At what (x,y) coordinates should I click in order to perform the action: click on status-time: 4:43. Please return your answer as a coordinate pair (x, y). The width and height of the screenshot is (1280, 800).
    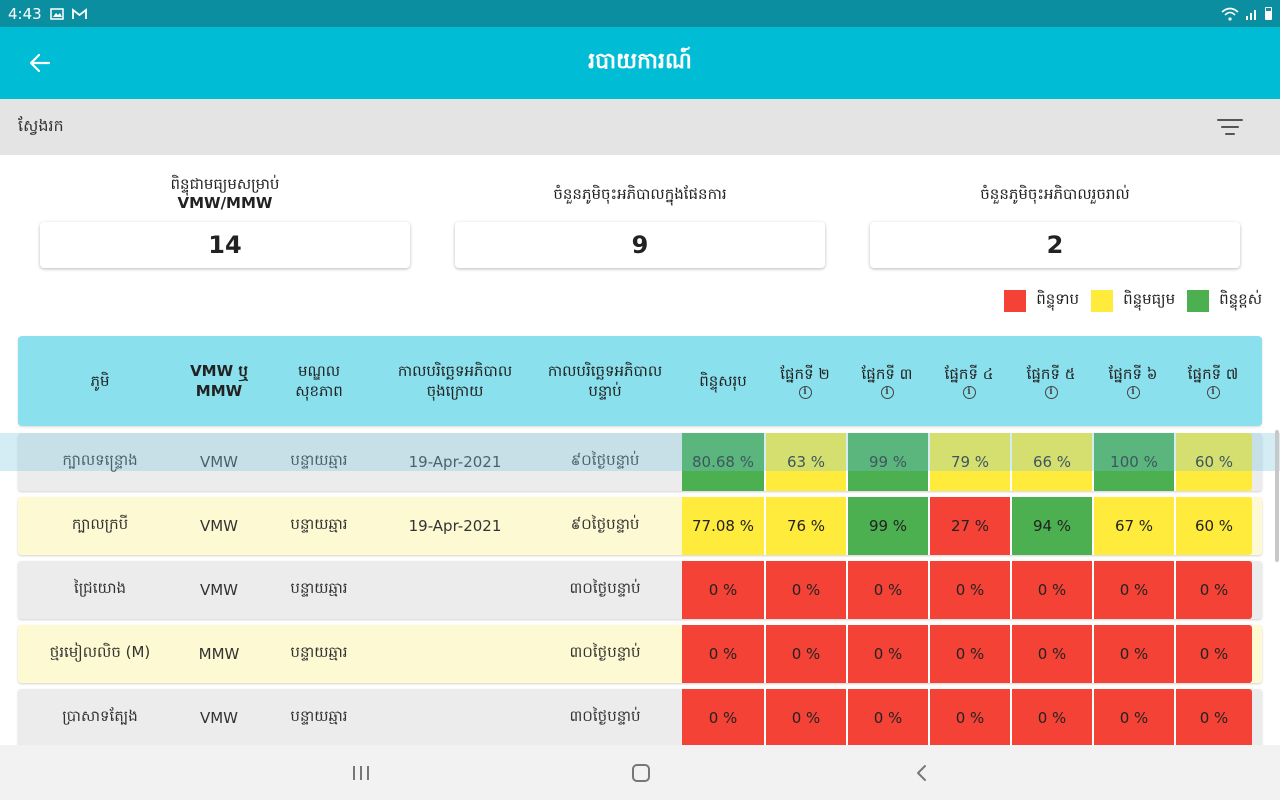
    Looking at the image, I should click on (25, 13).